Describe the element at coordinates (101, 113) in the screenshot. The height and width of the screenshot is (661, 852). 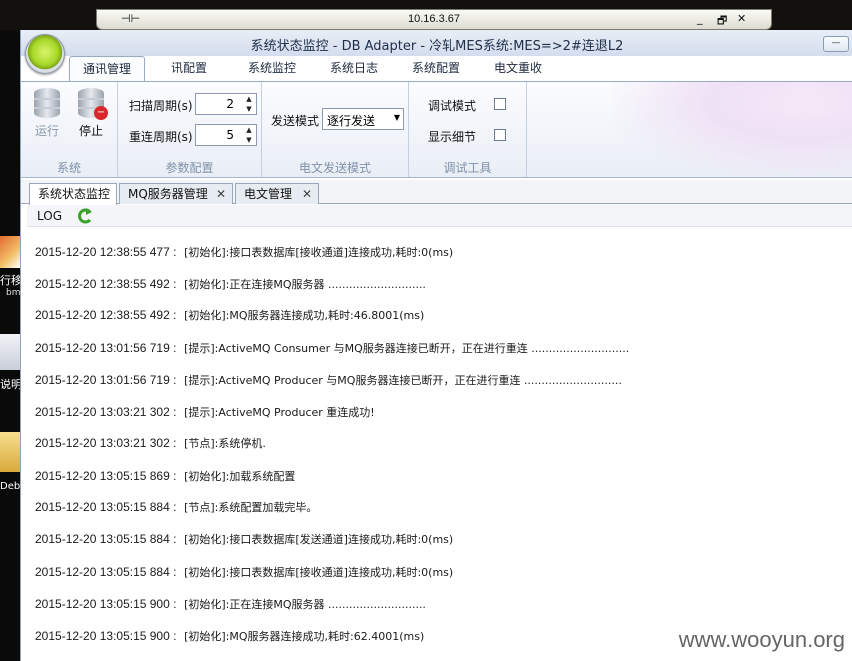
I see `stop-badge-icon: −` at that location.